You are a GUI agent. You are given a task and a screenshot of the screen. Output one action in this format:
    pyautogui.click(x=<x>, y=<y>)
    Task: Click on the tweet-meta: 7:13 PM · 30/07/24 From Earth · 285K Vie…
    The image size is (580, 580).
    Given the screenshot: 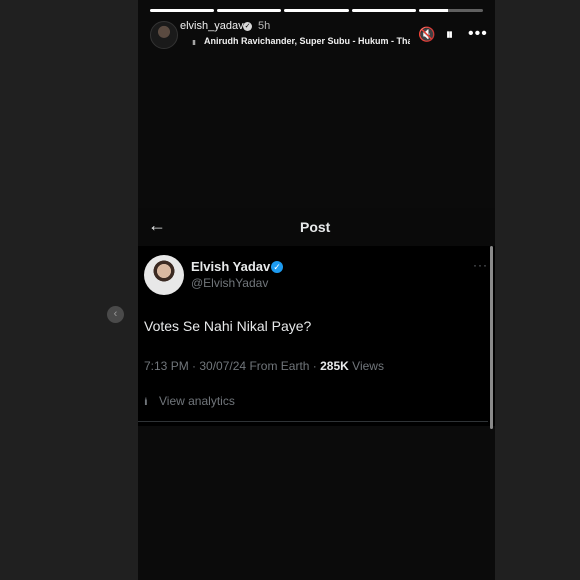 What is the action you would take?
    pyautogui.click(x=264, y=366)
    